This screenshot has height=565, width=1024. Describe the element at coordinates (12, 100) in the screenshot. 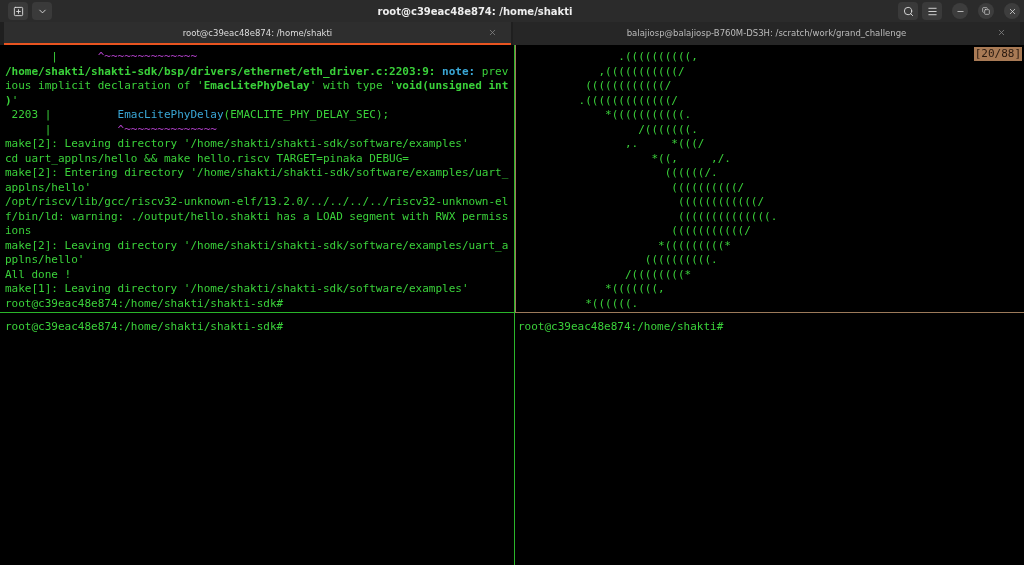

I see `terminal-line: )'` at that location.